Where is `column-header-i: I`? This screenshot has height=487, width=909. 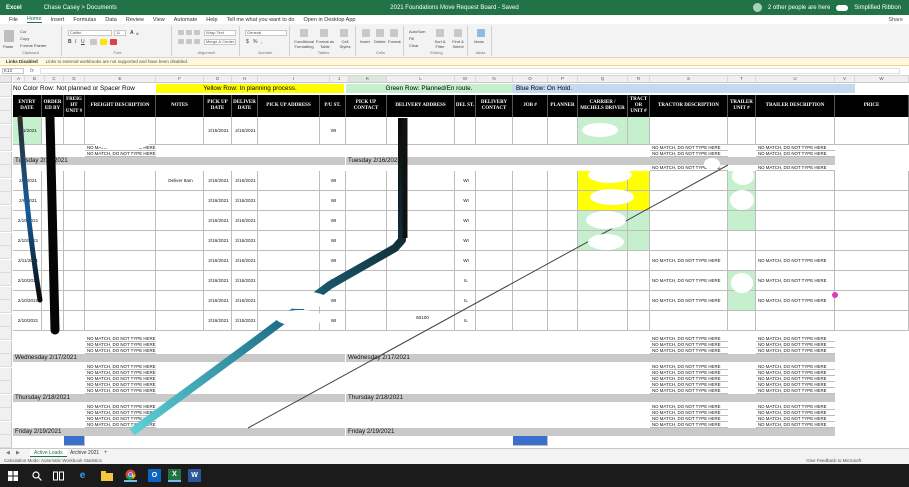
column-header-i: I is located at coordinates (294, 79).